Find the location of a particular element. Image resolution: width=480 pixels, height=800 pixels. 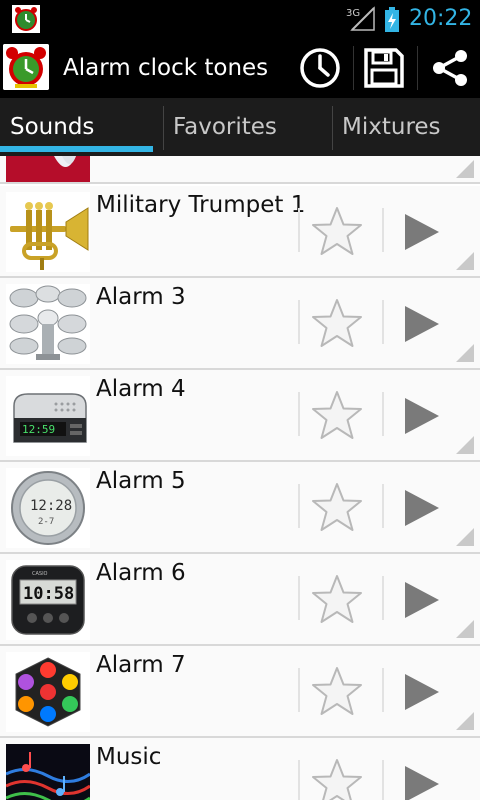

action-bar: Alarm clock tones is located at coordinates (240, 68).